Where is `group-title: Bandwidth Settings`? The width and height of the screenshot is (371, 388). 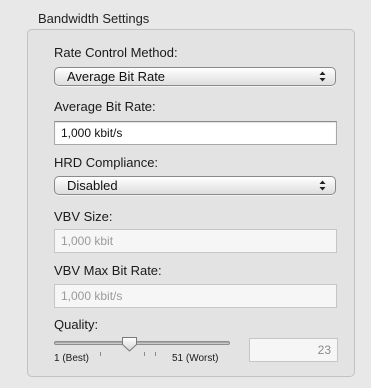 group-title: Bandwidth Settings is located at coordinates (94, 18).